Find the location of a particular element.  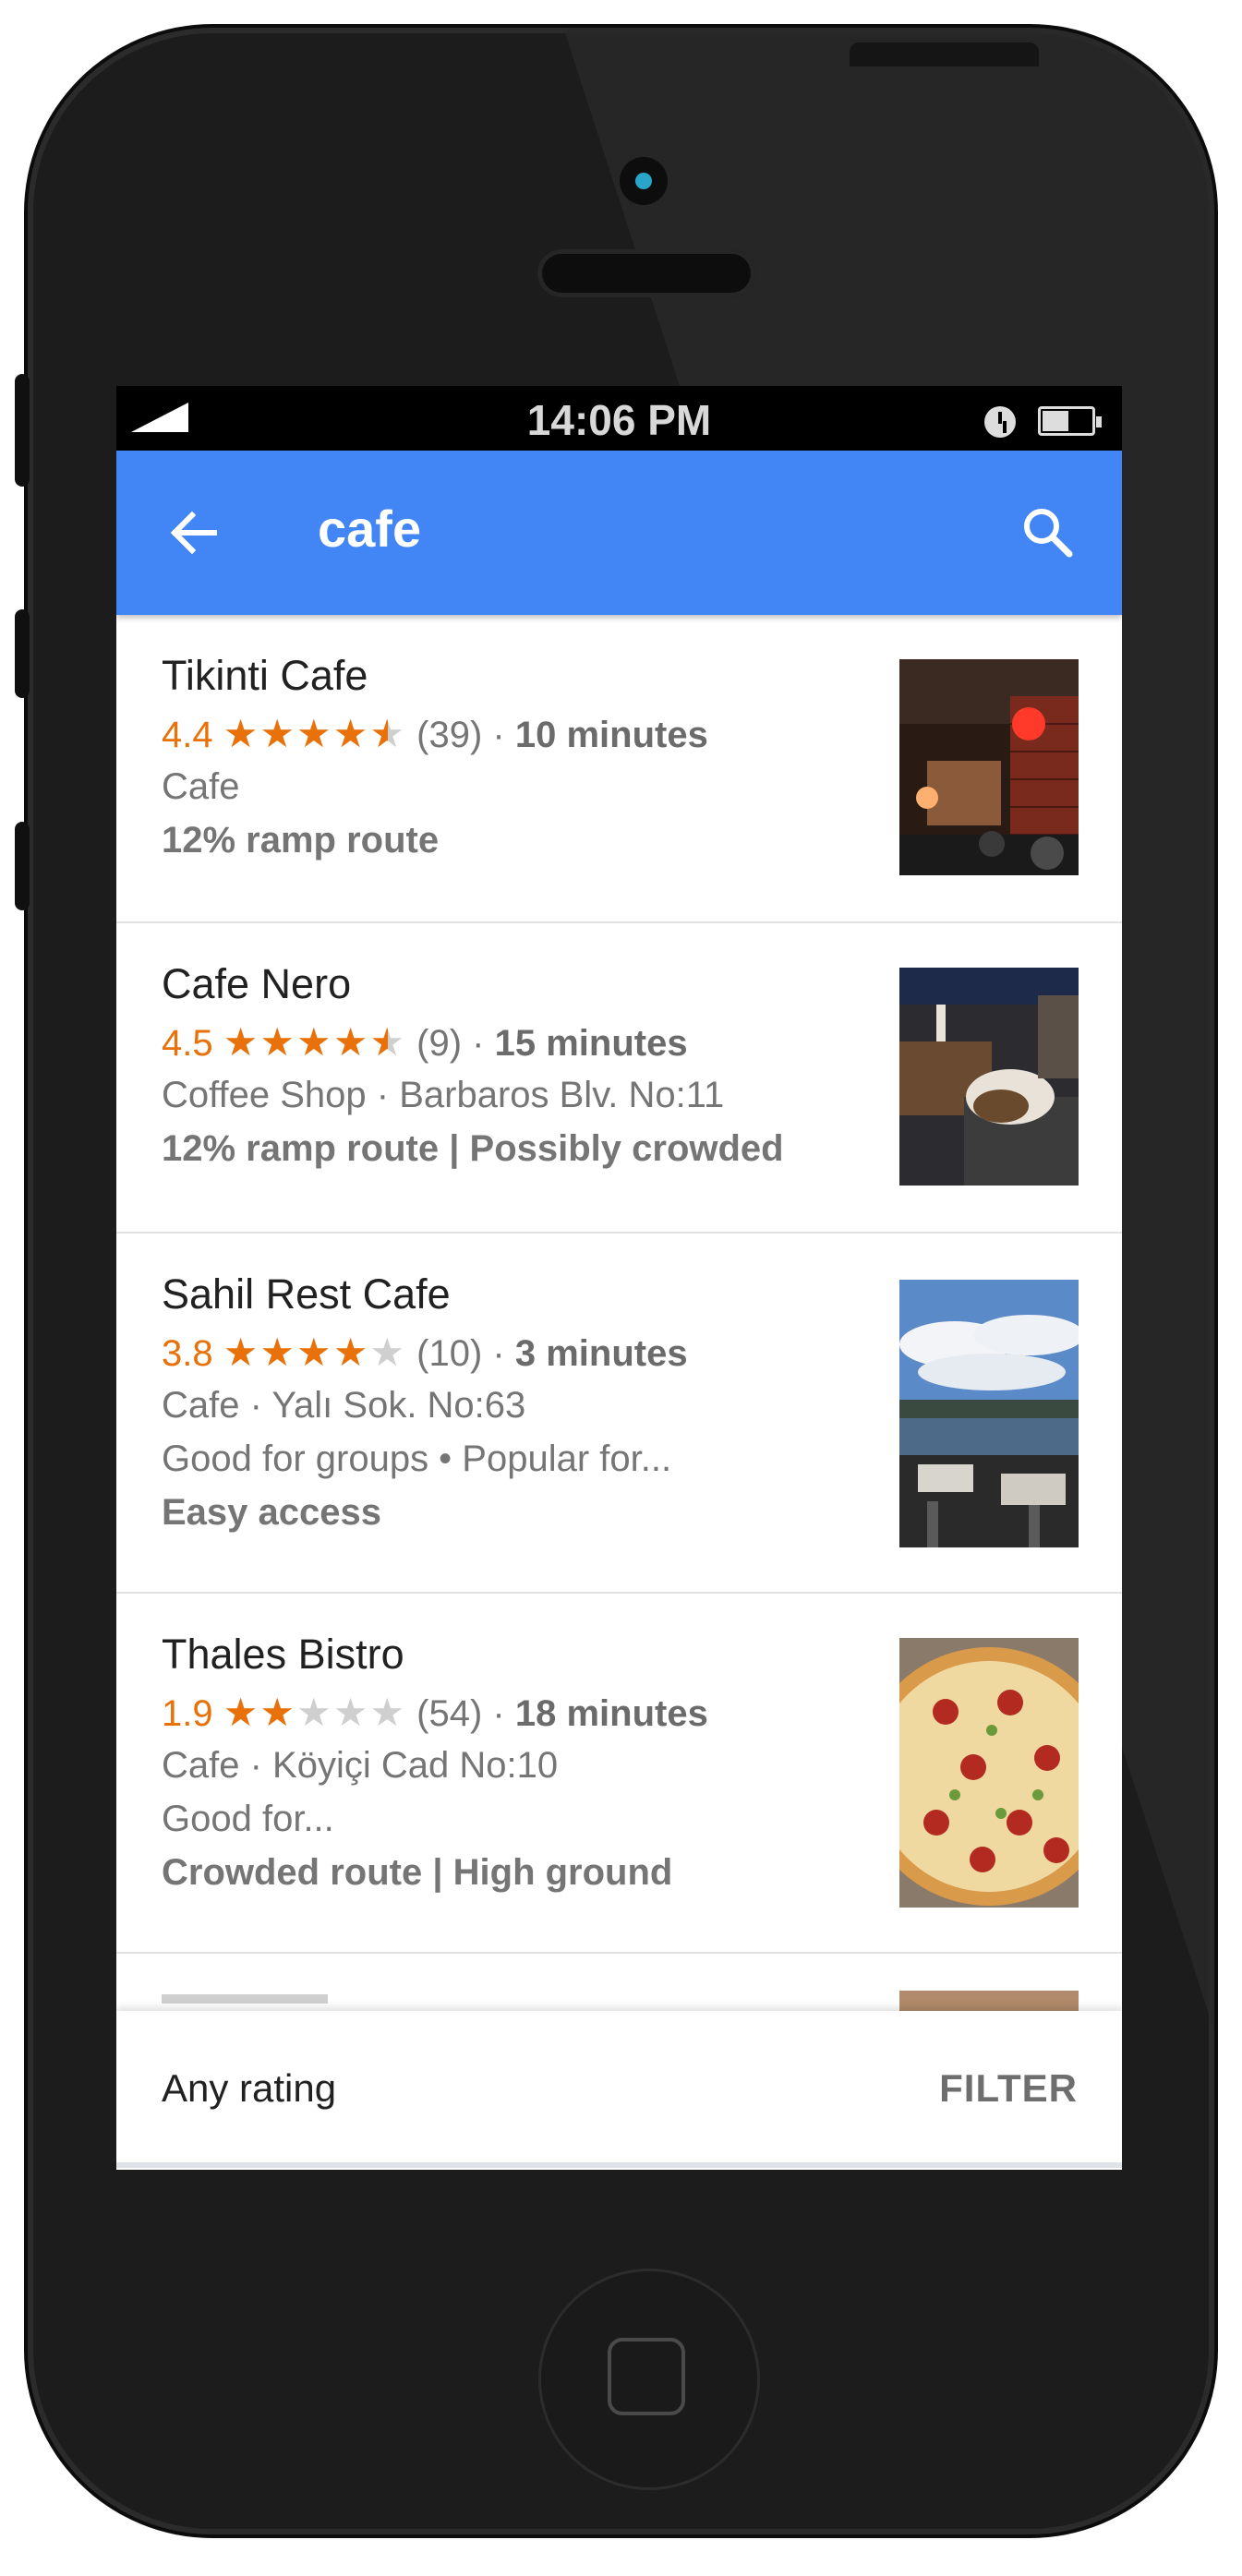

place-name: Tikinti Cafe is located at coordinates (265, 675).